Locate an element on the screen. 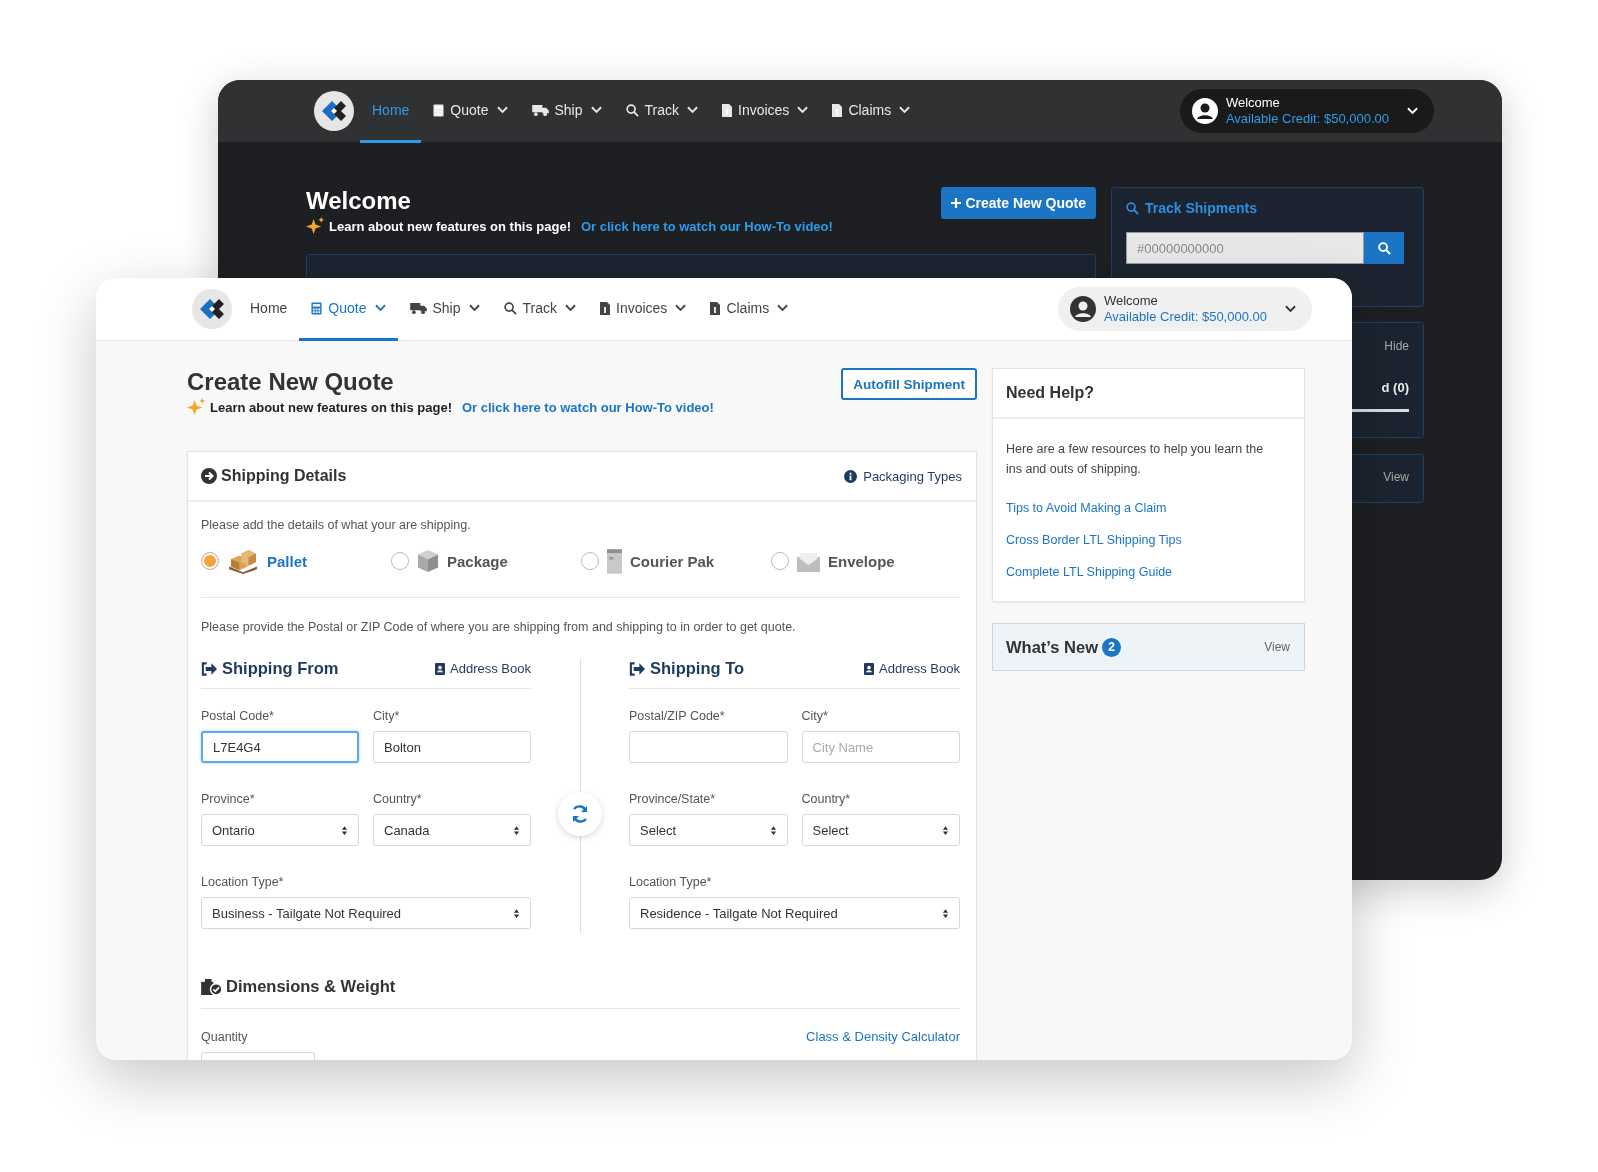  package-type-option: Package is located at coordinates (486, 561).